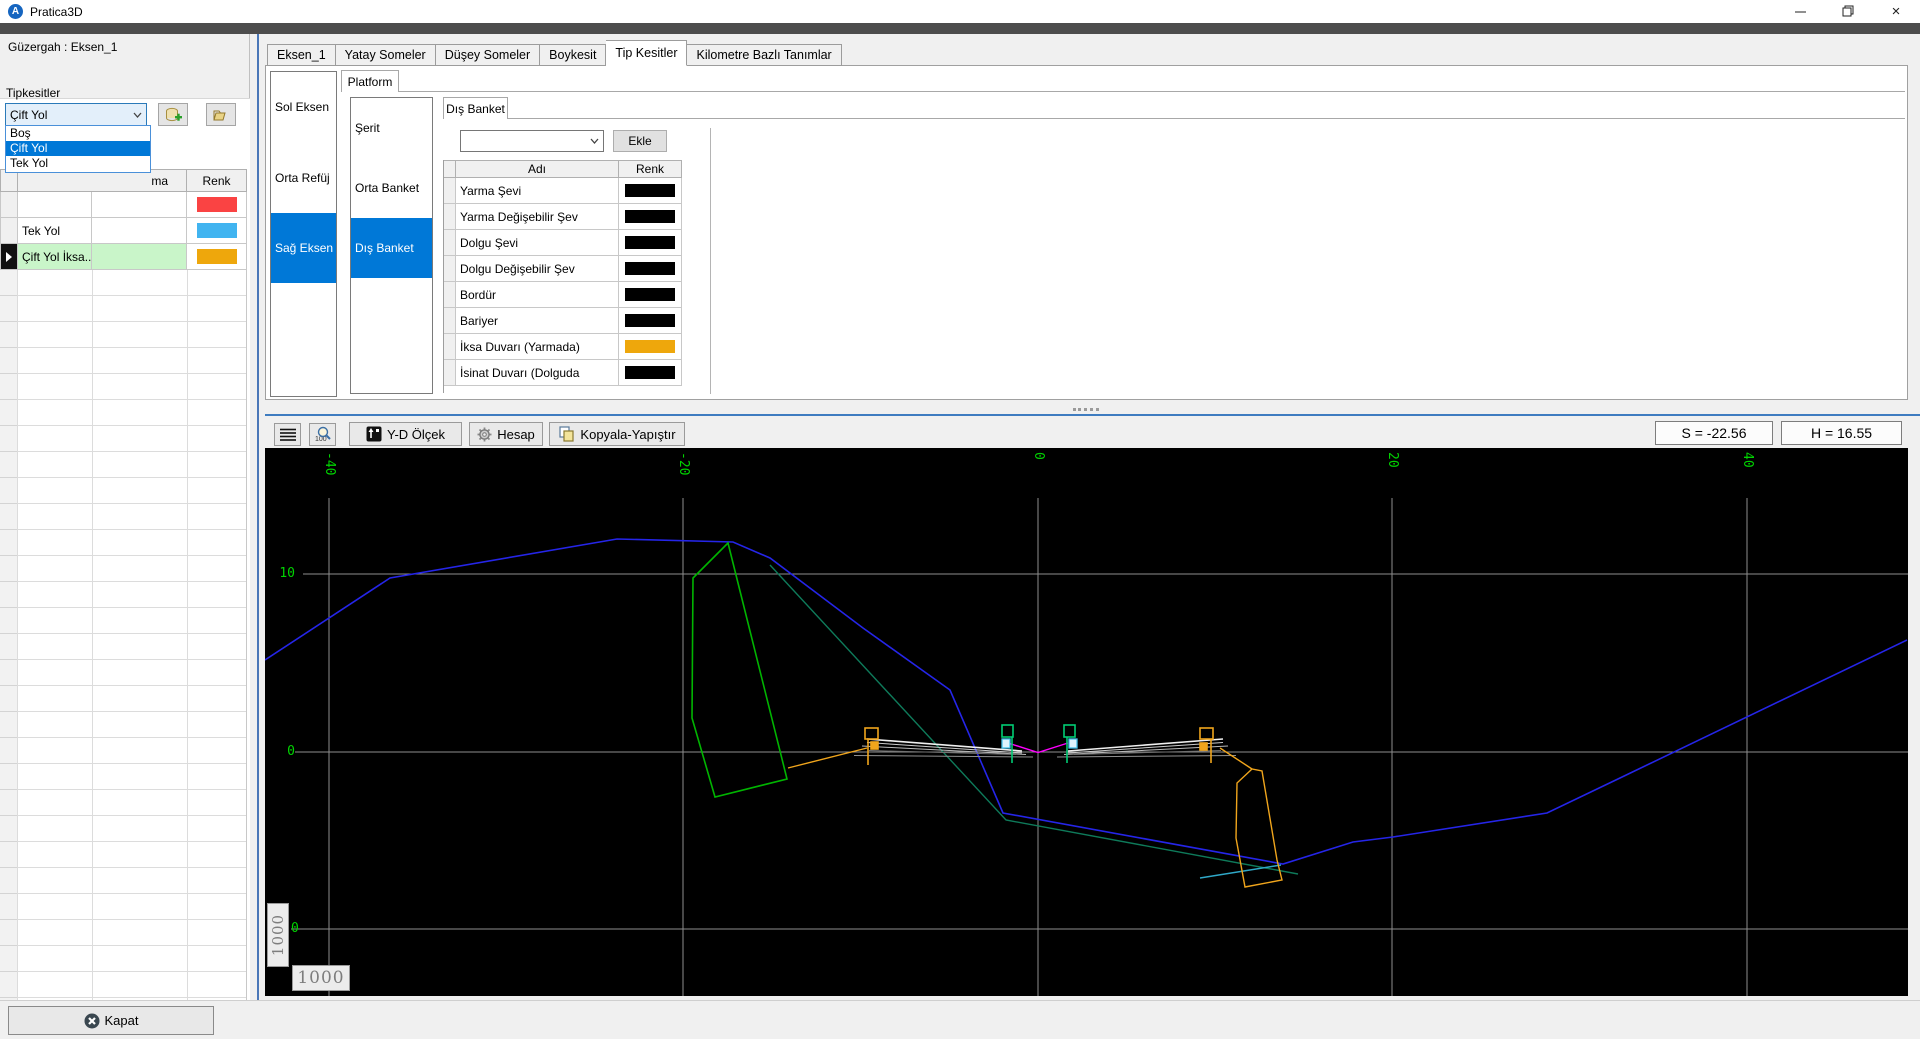 The image size is (1920, 1039). What do you see at coordinates (537, 373) in the screenshot?
I see `element-name-cell: İsinat Duvarı (Dolguda` at bounding box center [537, 373].